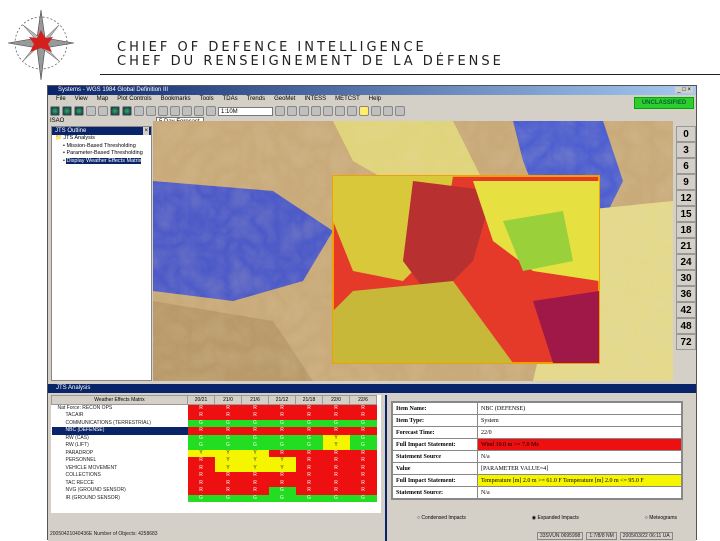 Image resolution: width=720 pixels, height=541 pixels. I want to click on region-select: ISAO, so click(57, 121).